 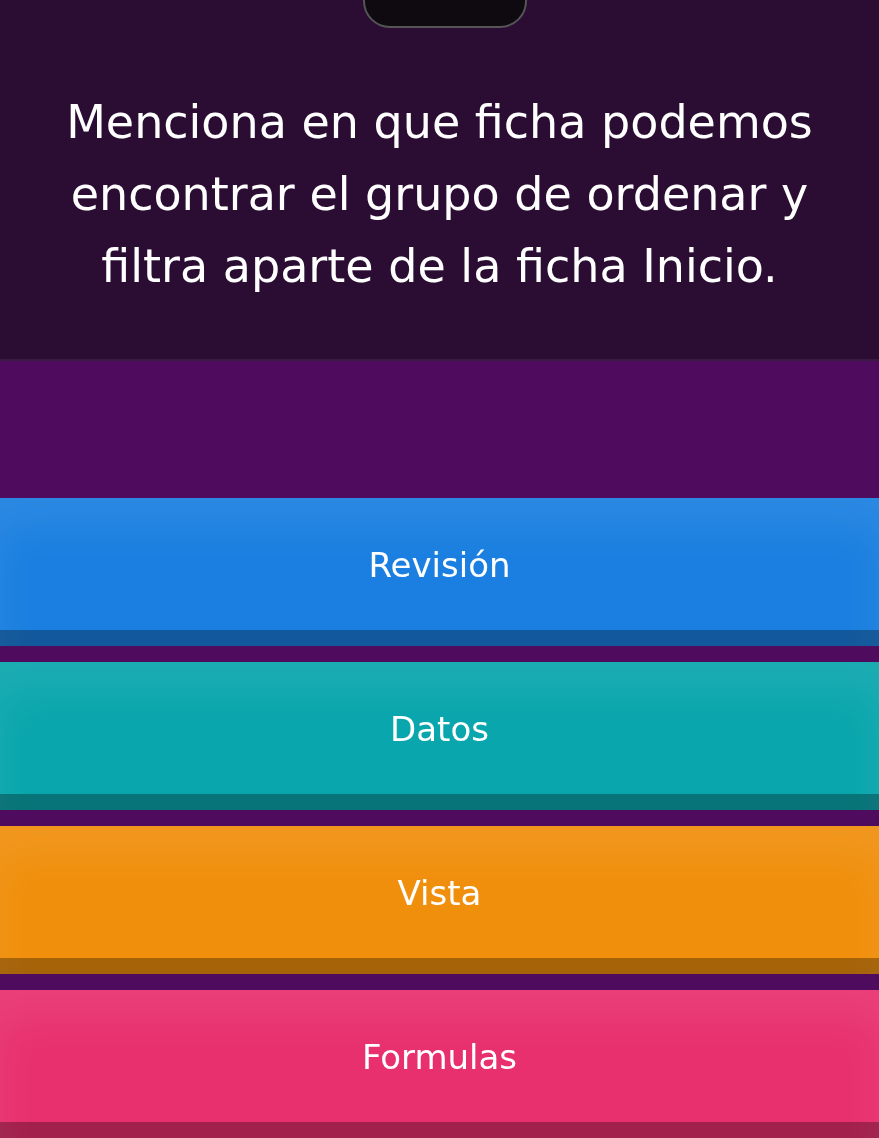 What do you see at coordinates (439, 1064) in the screenshot?
I see `answer-option: Formulas` at bounding box center [439, 1064].